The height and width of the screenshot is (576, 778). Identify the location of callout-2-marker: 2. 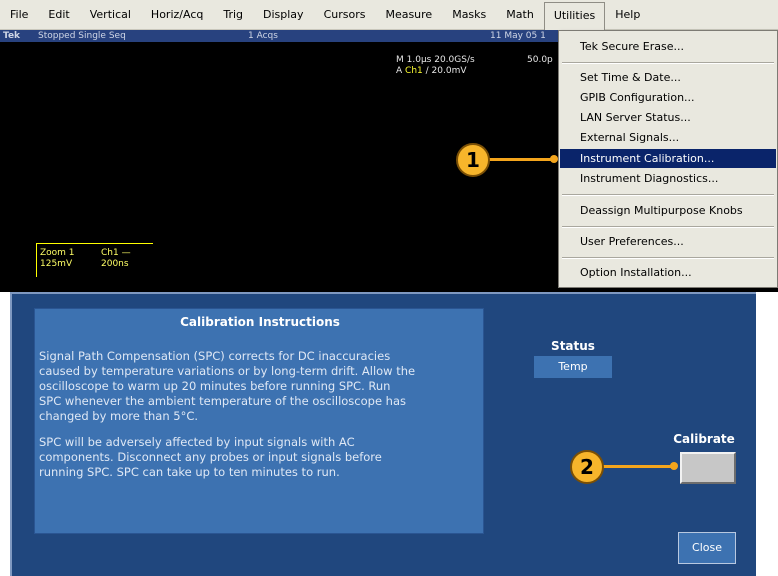
(587, 467).